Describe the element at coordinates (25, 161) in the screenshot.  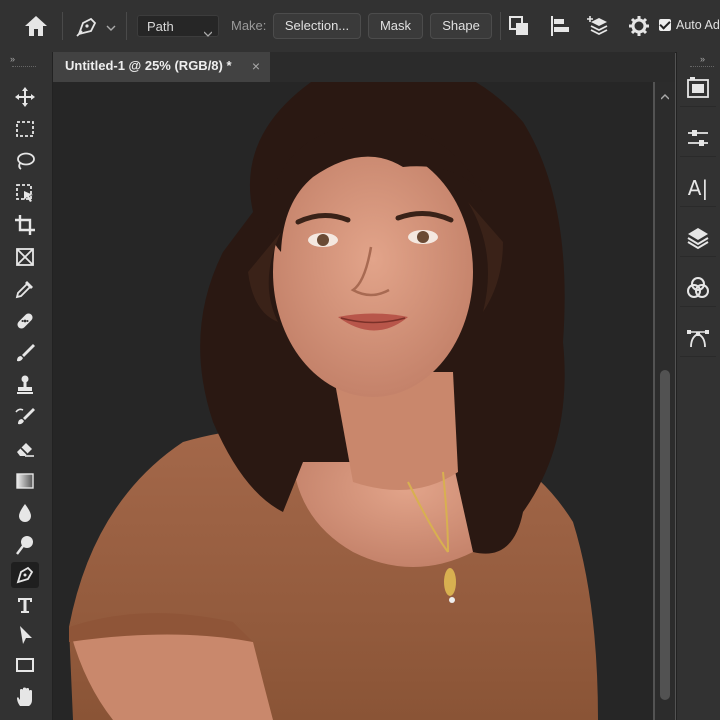
I see `lasso-tool-icon` at that location.